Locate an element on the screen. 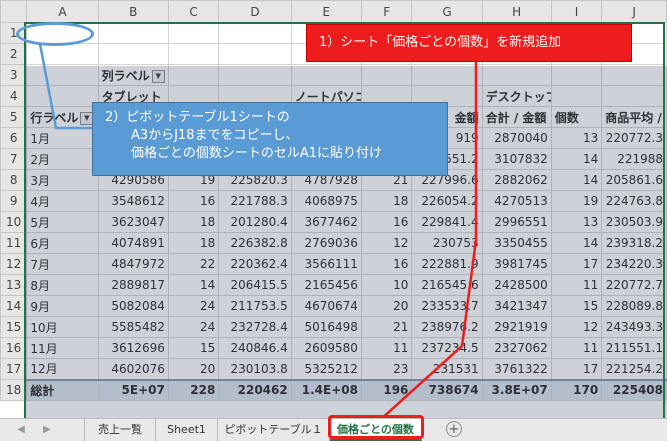  cell: 224763.8 is located at coordinates (634, 201).